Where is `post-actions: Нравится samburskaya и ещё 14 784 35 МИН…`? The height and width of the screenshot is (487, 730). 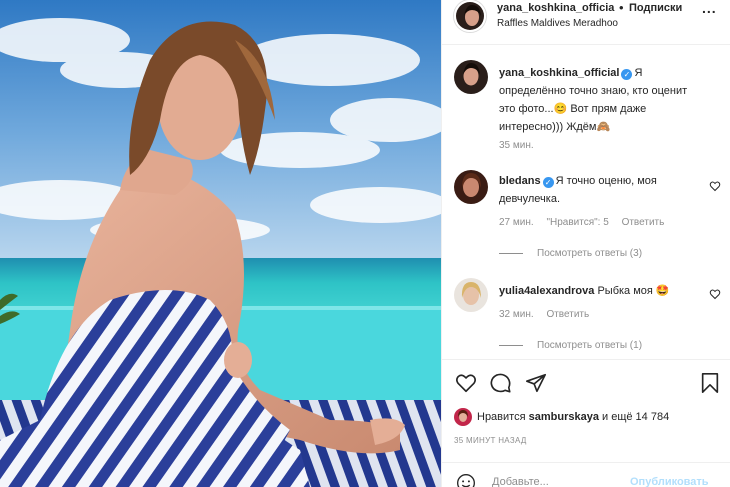
post-actions: Нравится samburskaya и ещё 14 784 35 МИН… is located at coordinates (586, 423).